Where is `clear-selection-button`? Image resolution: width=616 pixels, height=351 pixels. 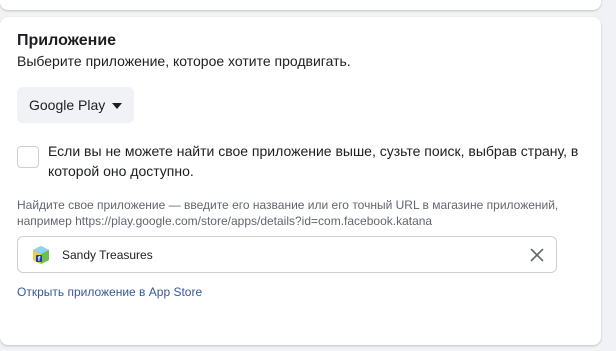 clear-selection-button is located at coordinates (537, 255).